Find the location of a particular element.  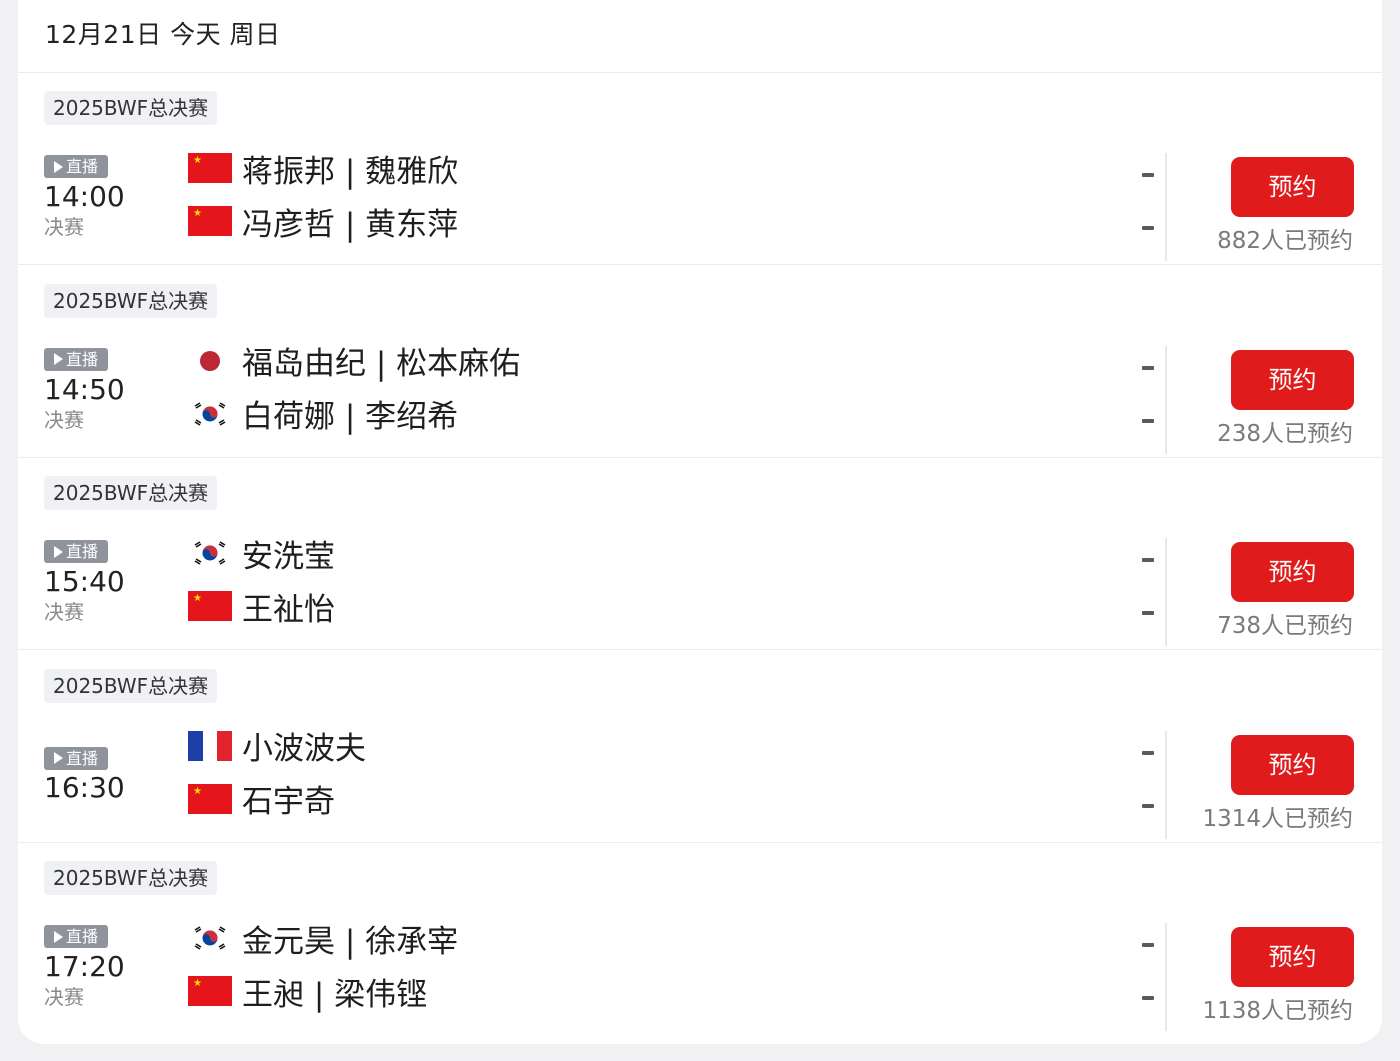

match-time: 14:00 is located at coordinates (84, 196).